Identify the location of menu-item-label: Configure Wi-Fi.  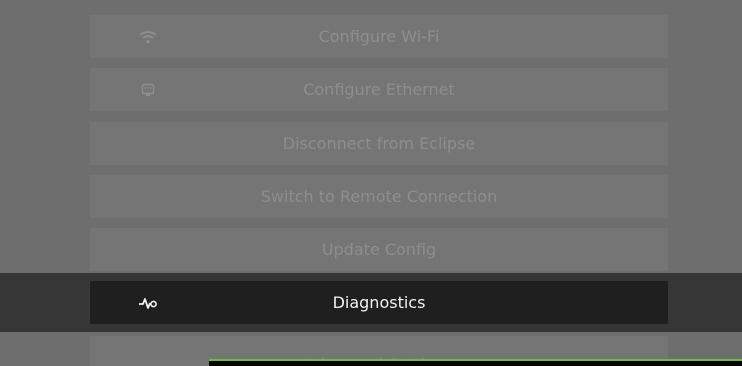
(379, 36).